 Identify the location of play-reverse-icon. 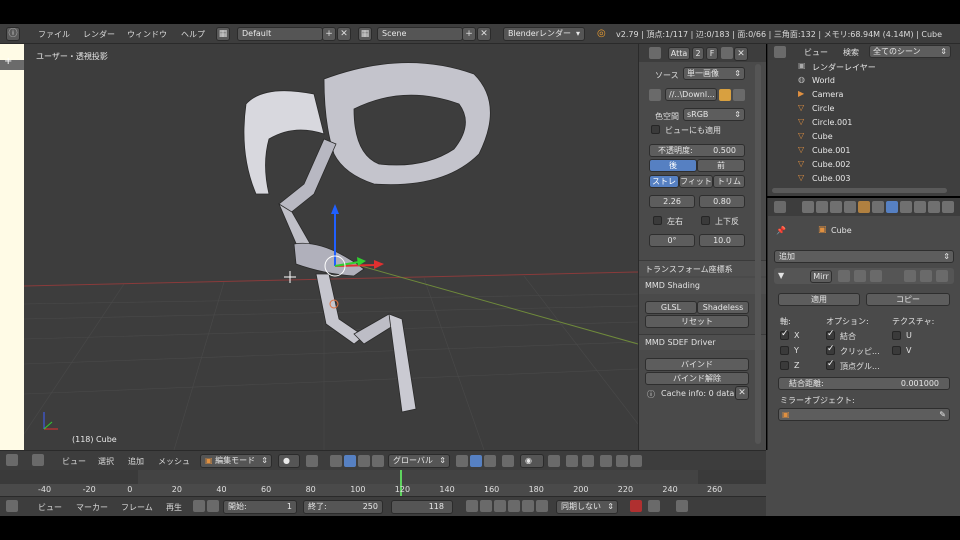
(500, 506).